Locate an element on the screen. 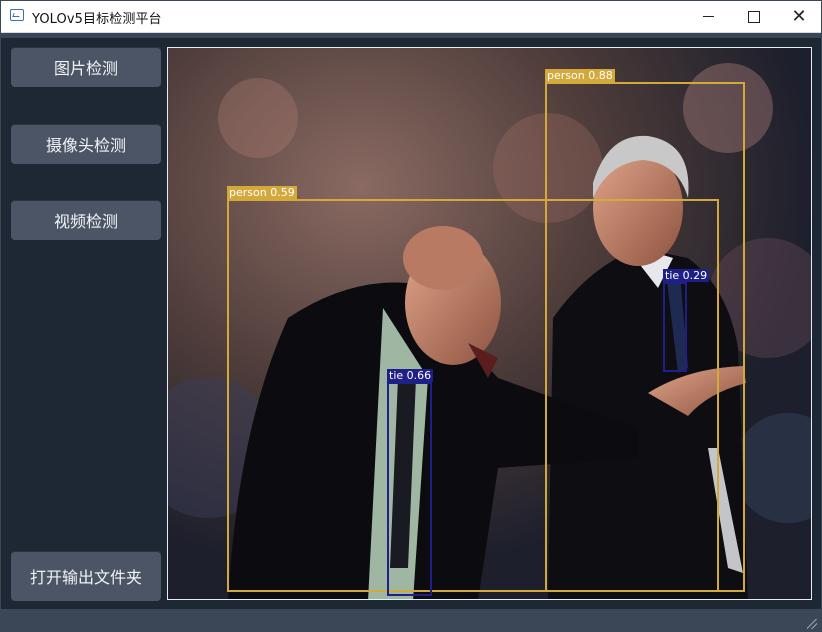 The image size is (822, 632). app-icon is located at coordinates (17, 15).